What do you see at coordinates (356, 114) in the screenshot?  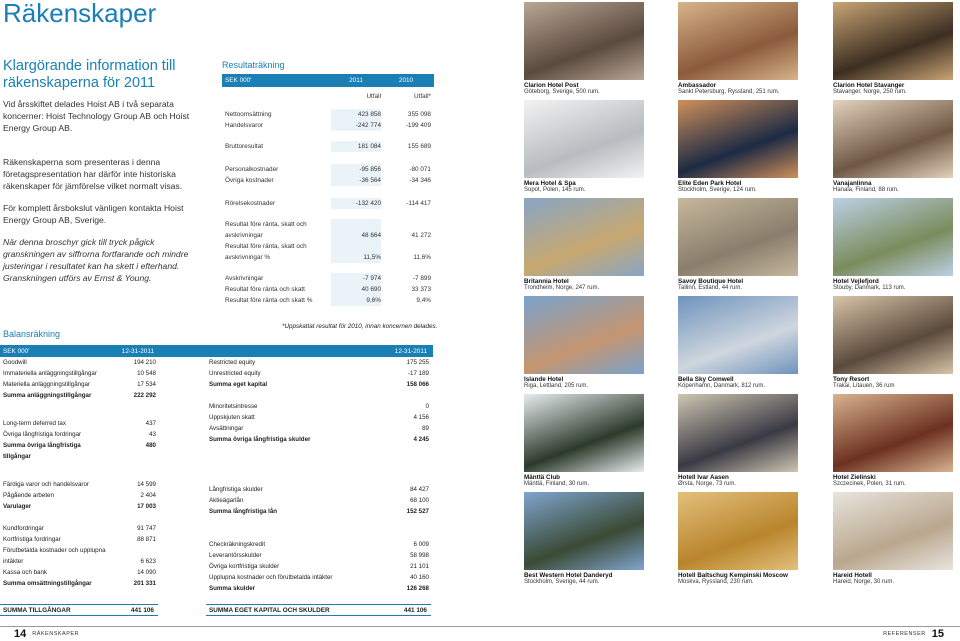 I see `income-row-value-2011: 423 858` at bounding box center [356, 114].